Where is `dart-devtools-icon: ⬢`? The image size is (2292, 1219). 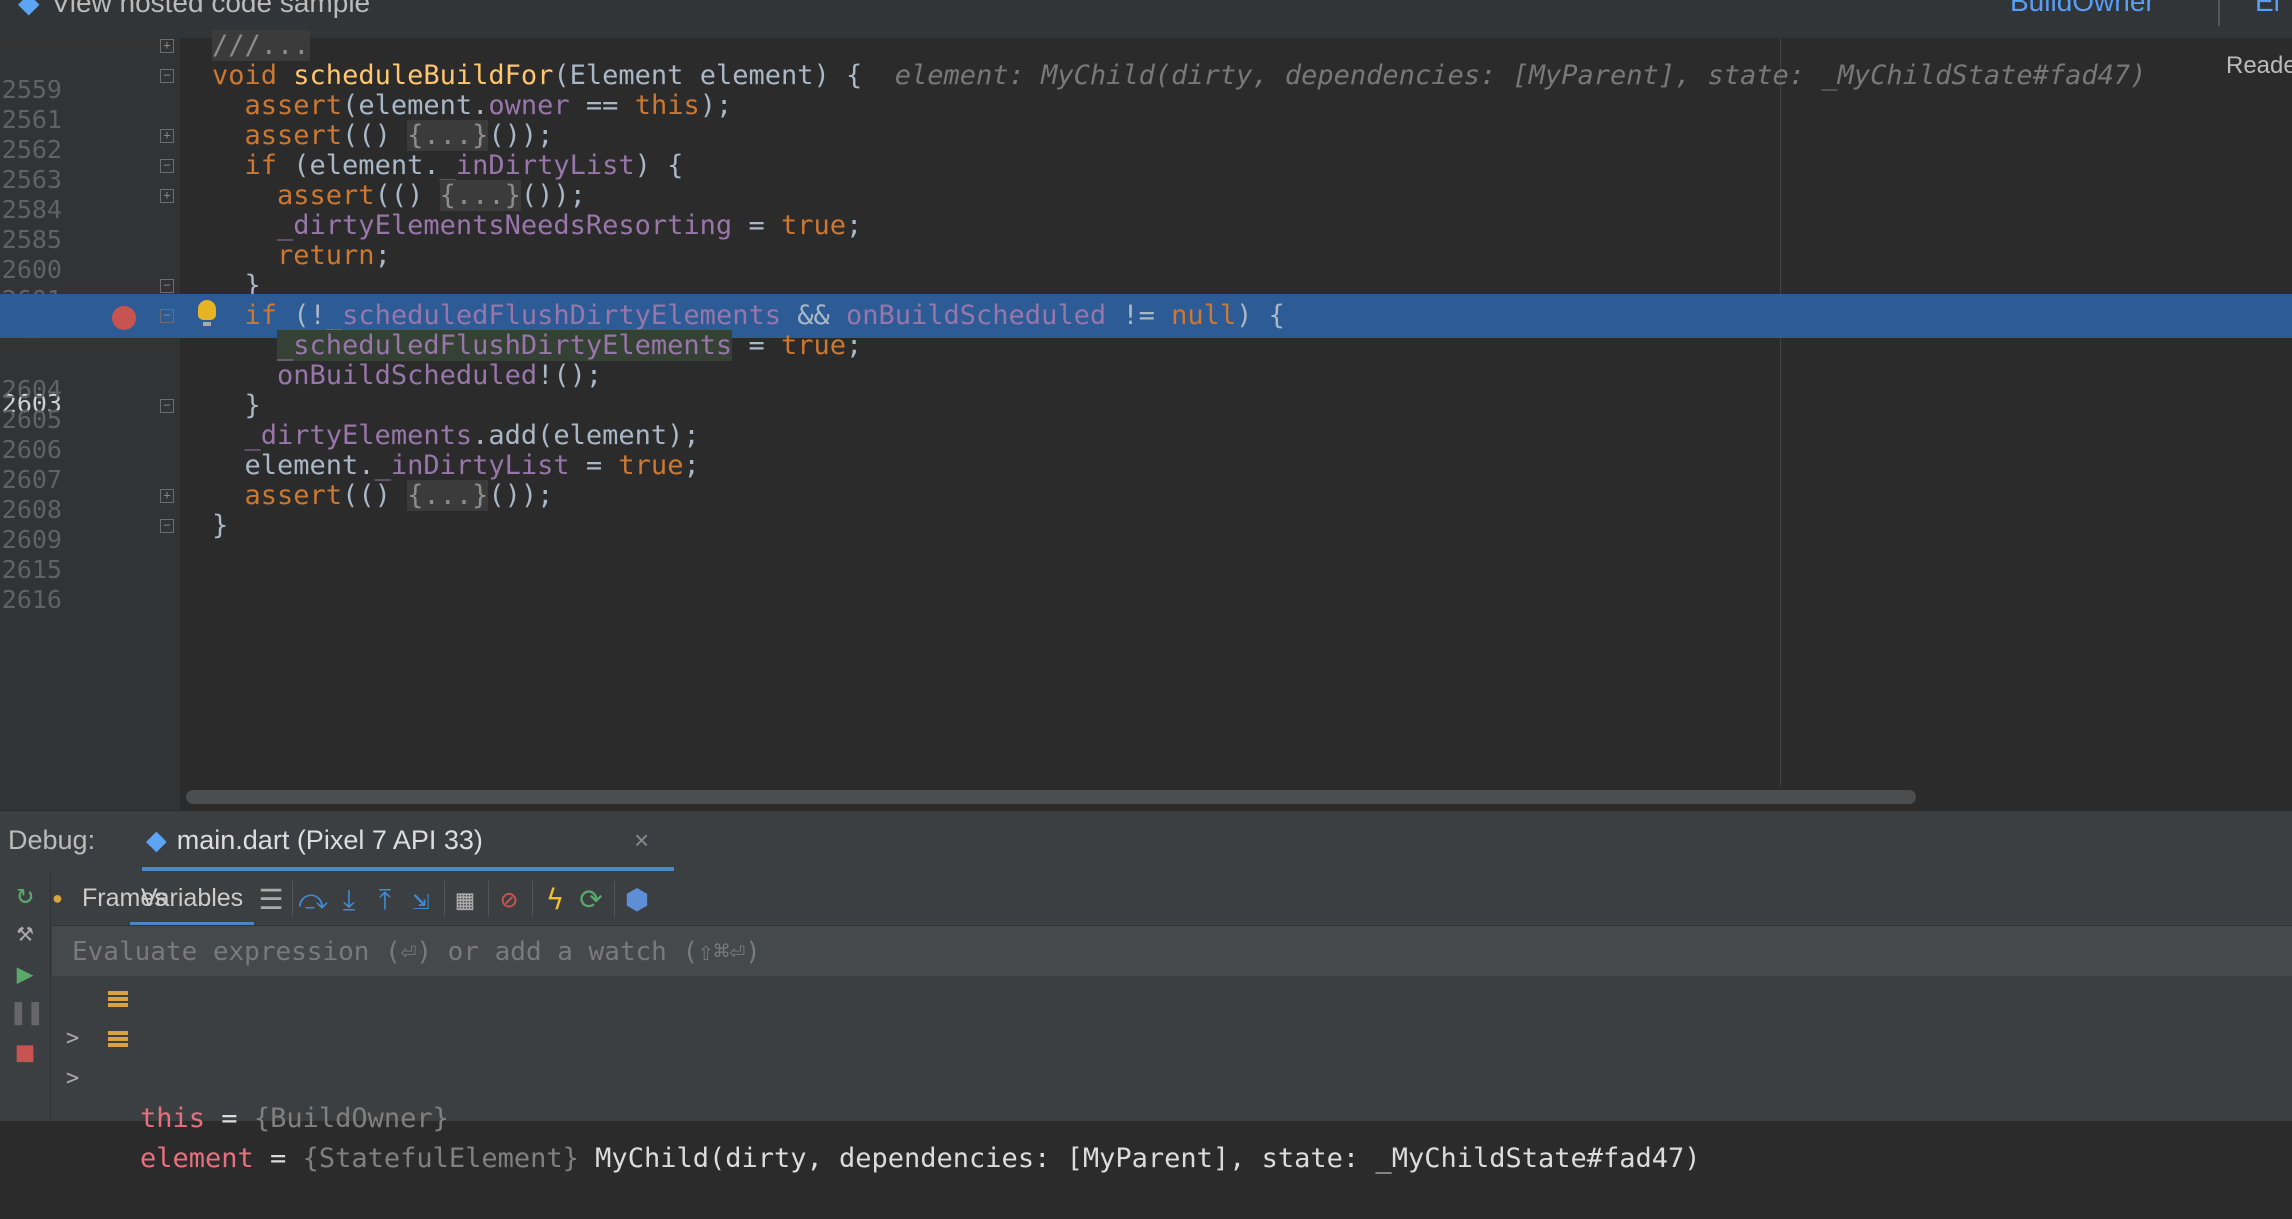 dart-devtools-icon: ⬢ is located at coordinates (637, 900).